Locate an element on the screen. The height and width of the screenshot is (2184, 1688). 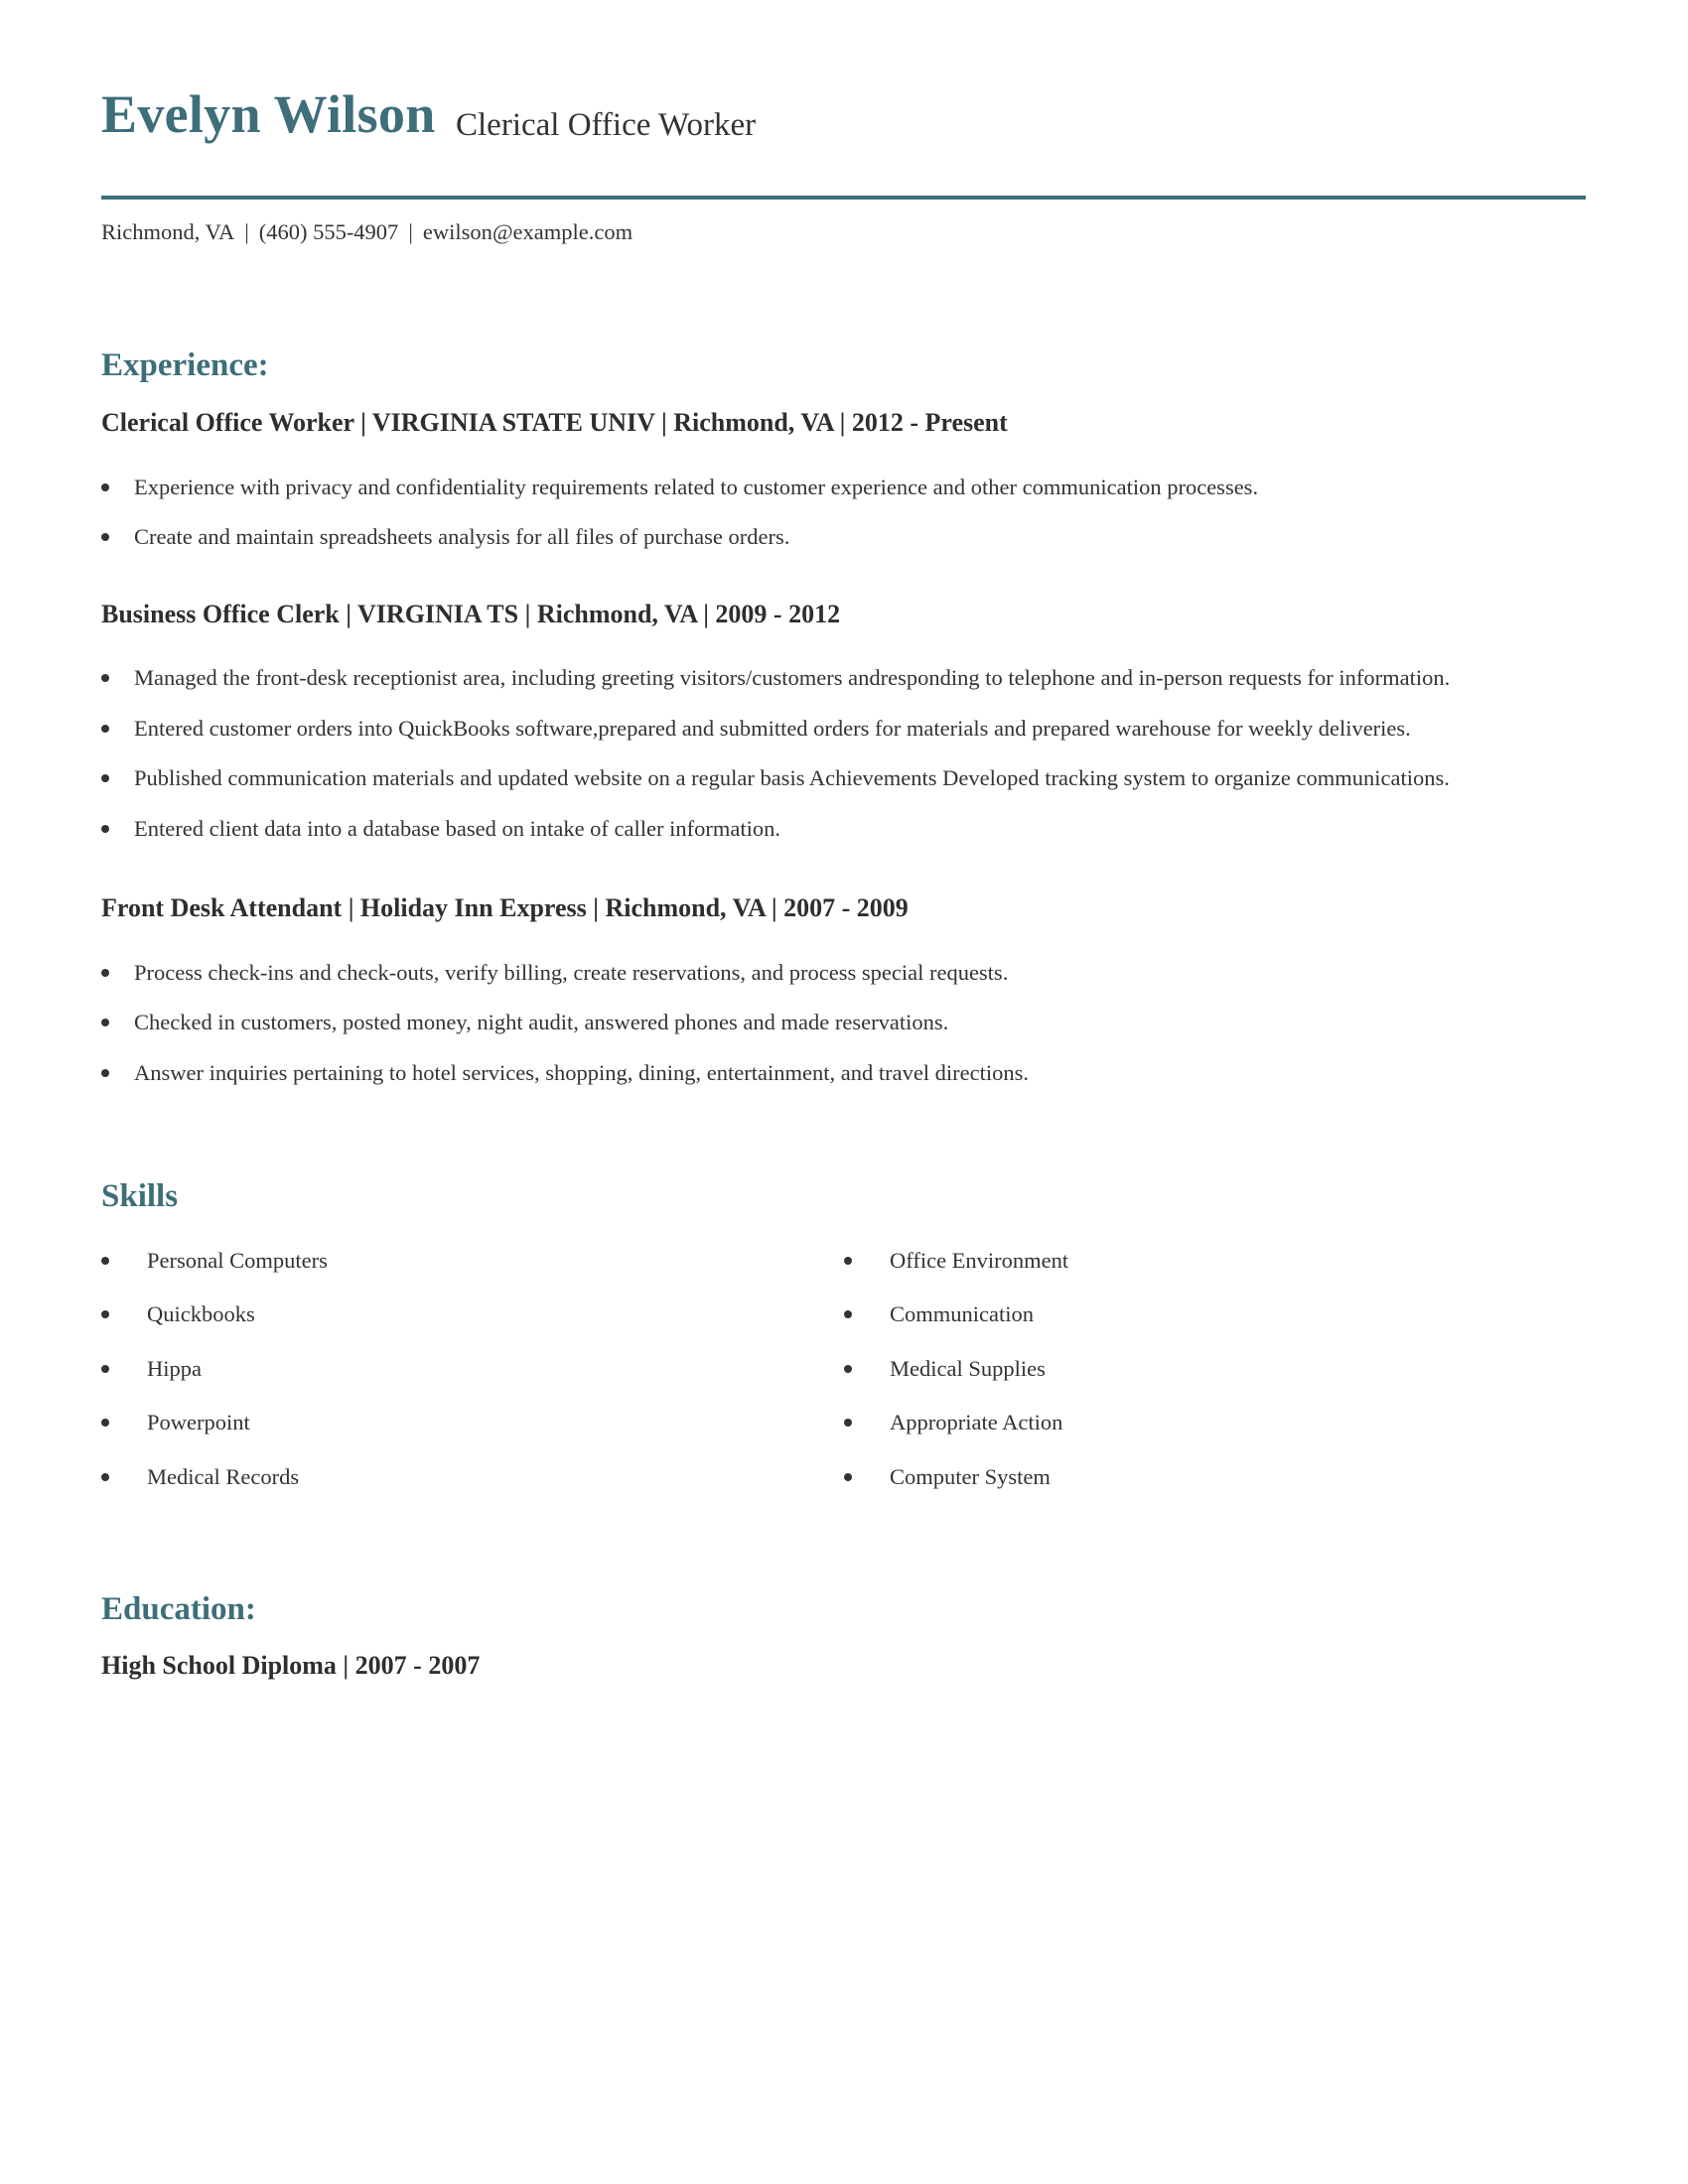
skills-heading: Skills is located at coordinates (140, 1196).